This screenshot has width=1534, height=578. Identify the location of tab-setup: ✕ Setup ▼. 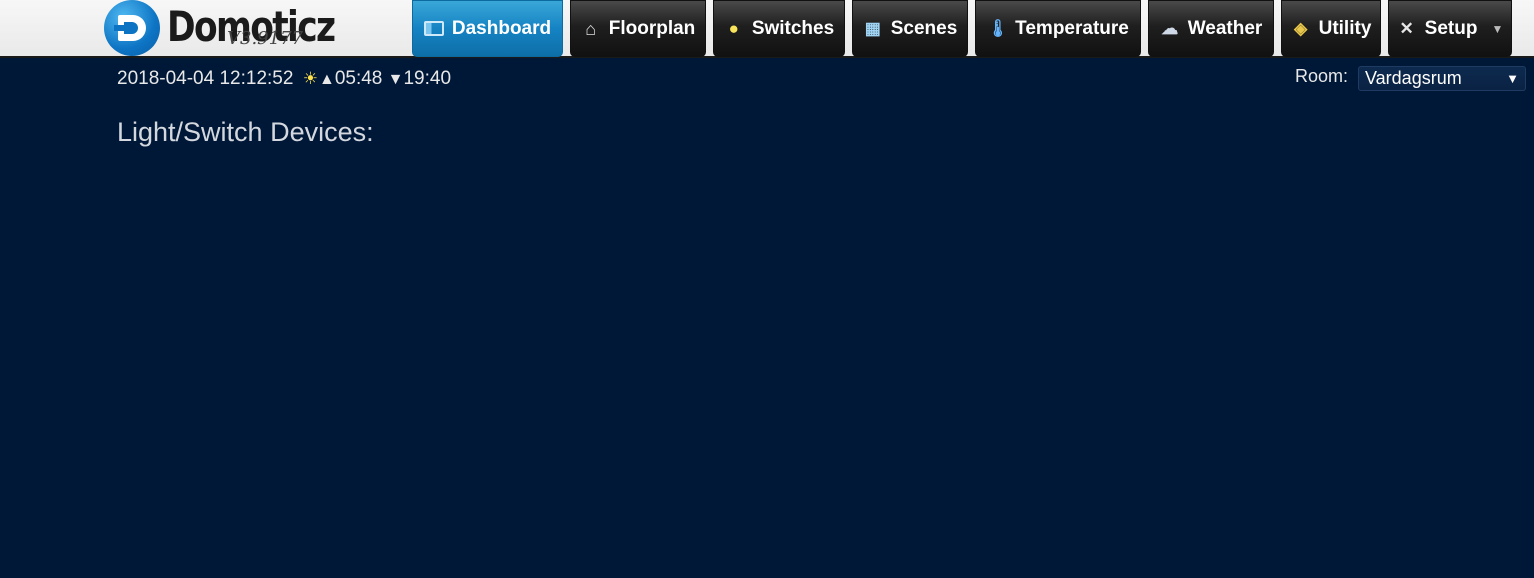
(1450, 28).